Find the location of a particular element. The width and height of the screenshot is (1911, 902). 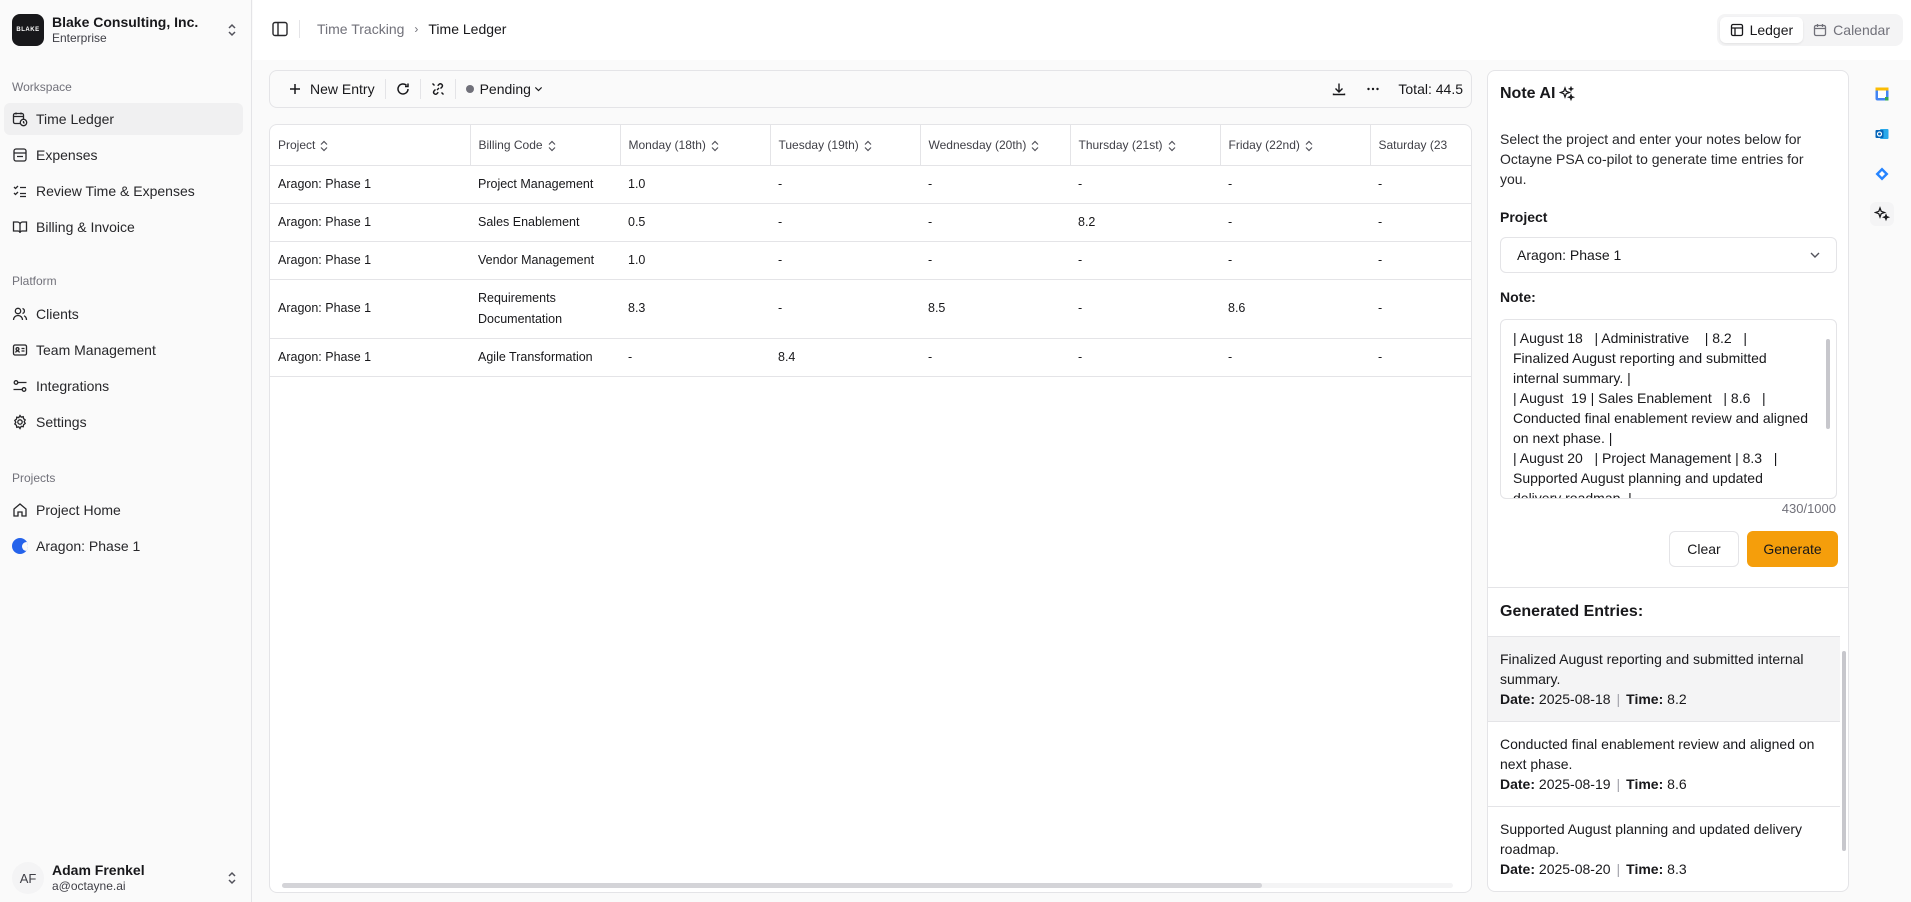

sidebar-item-label: Time Ledger is located at coordinates (75, 119).